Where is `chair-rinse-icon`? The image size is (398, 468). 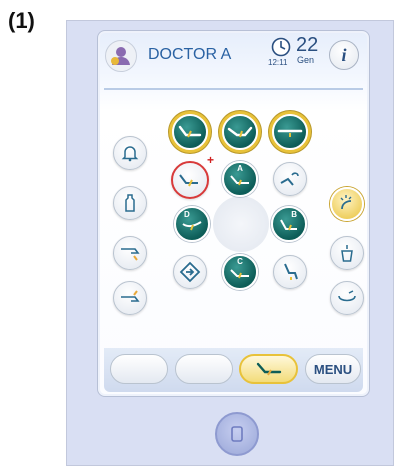
chair-rinse-icon is located at coordinates (289, 179).